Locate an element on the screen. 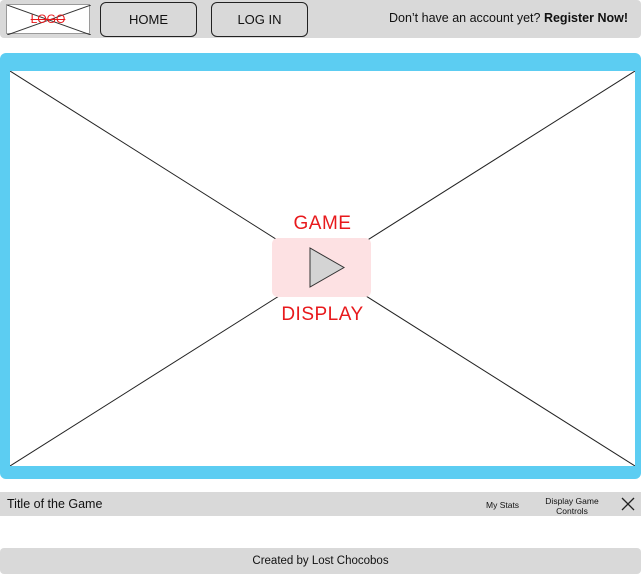  home-button: HOME is located at coordinates (148, 19).